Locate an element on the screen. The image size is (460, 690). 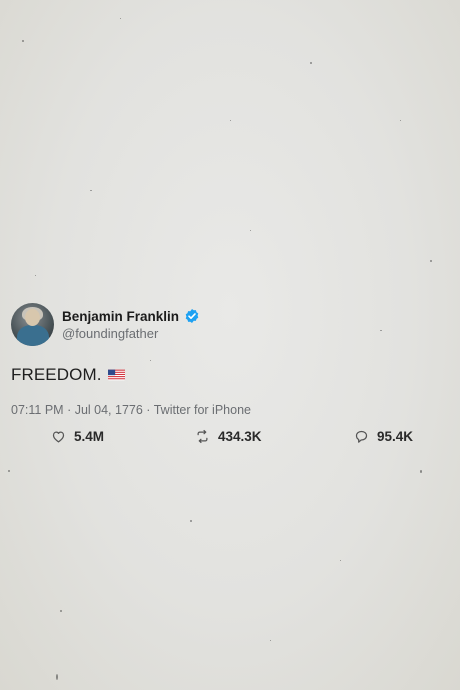
heart-icon is located at coordinates (58, 437).